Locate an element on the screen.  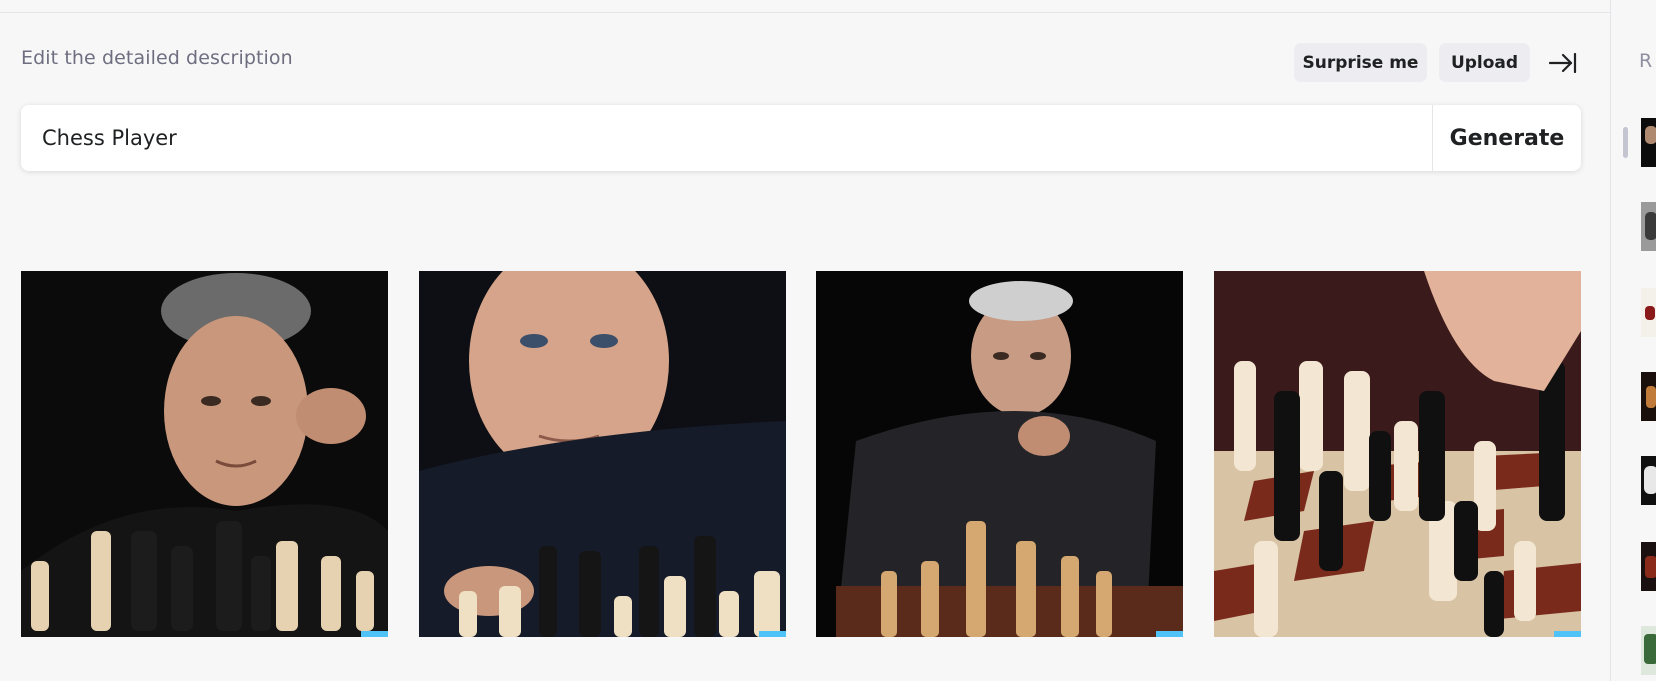
collapse-panel-button is located at coordinates (1563, 63).